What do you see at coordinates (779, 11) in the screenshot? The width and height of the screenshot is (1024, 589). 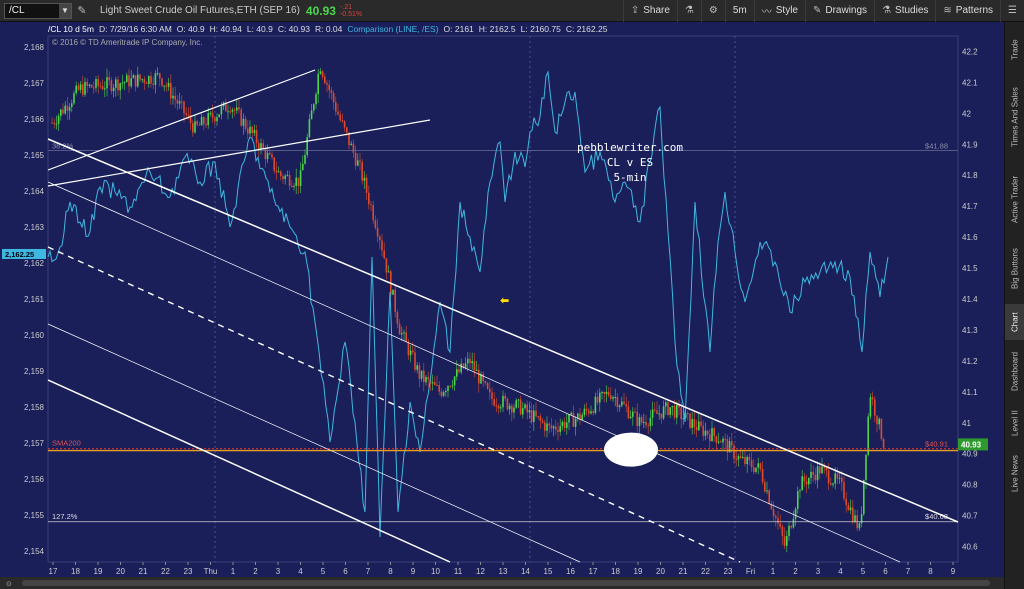 I see `style-button: 〰 Style` at bounding box center [779, 11].